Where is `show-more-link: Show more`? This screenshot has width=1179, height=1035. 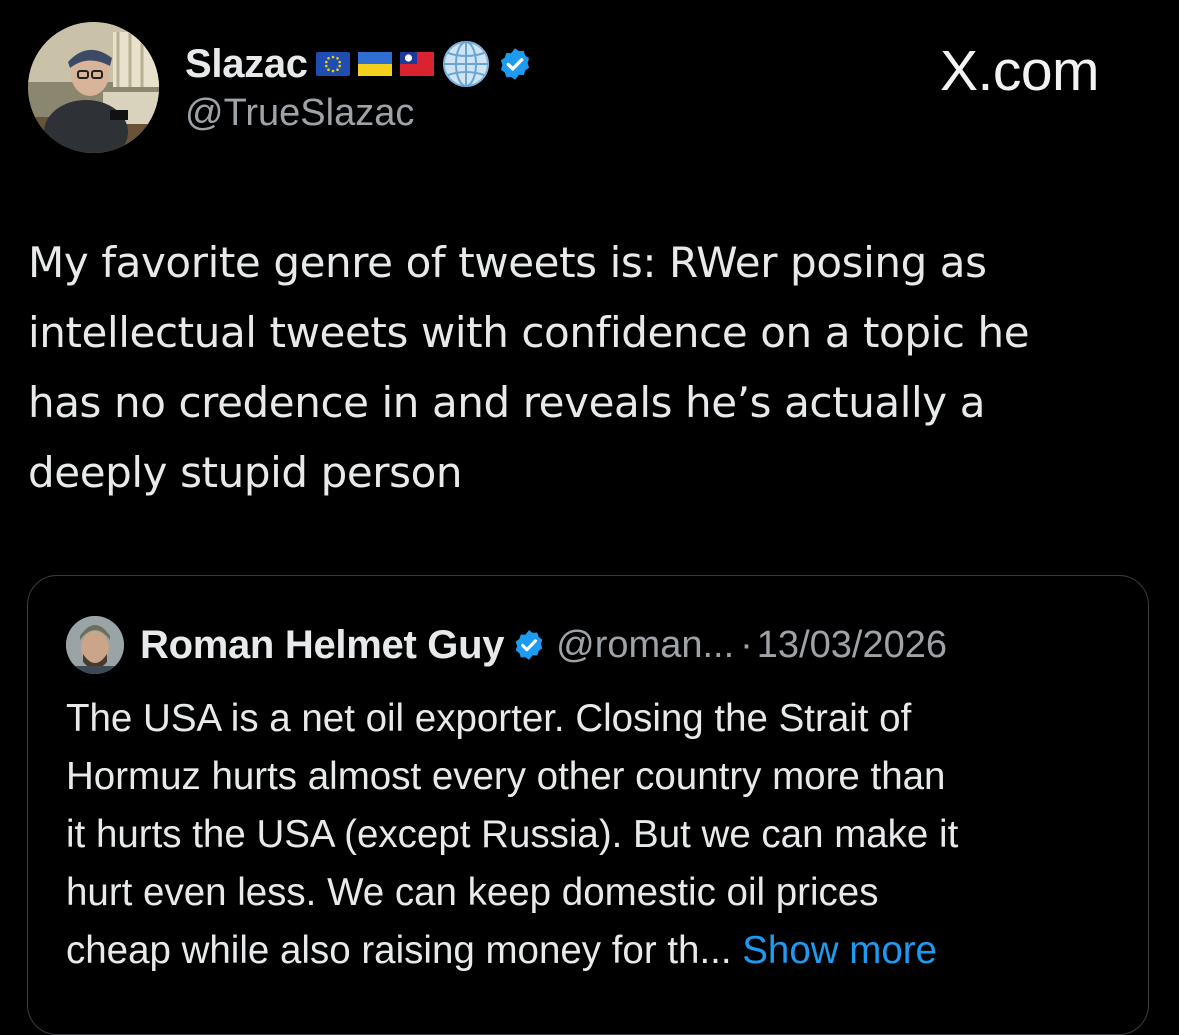
show-more-link: Show more is located at coordinates (839, 950).